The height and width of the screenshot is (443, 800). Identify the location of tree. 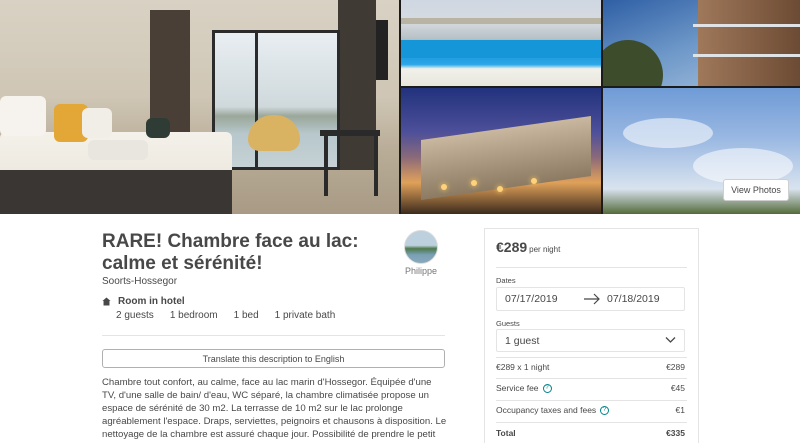
(633, 63).